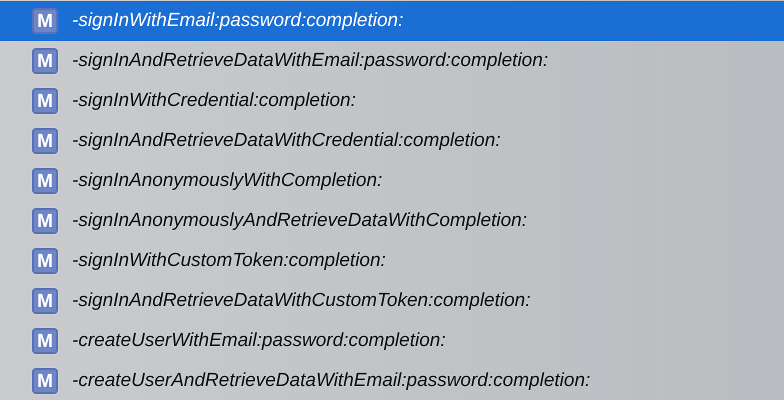  What do you see at coordinates (299, 220) in the screenshot?
I see `method-signature: -signInAnonymouslyAndRetrieveDataWithCompletion:` at bounding box center [299, 220].